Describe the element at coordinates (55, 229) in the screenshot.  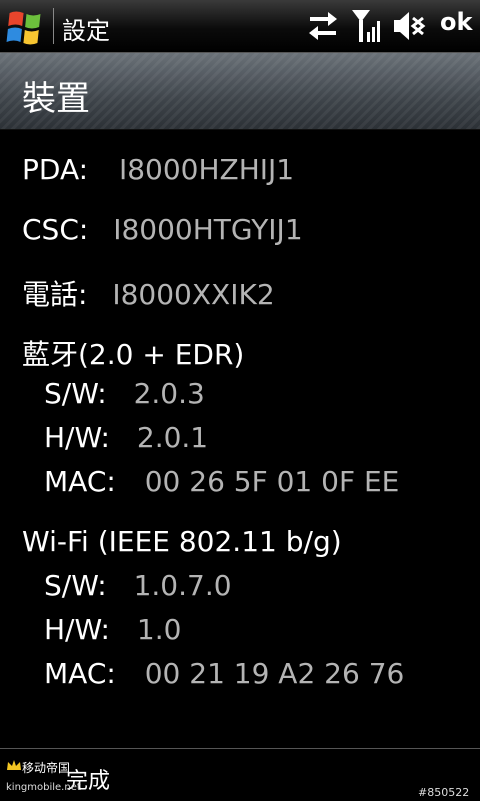
I see `csc-label: CSC:` at that location.